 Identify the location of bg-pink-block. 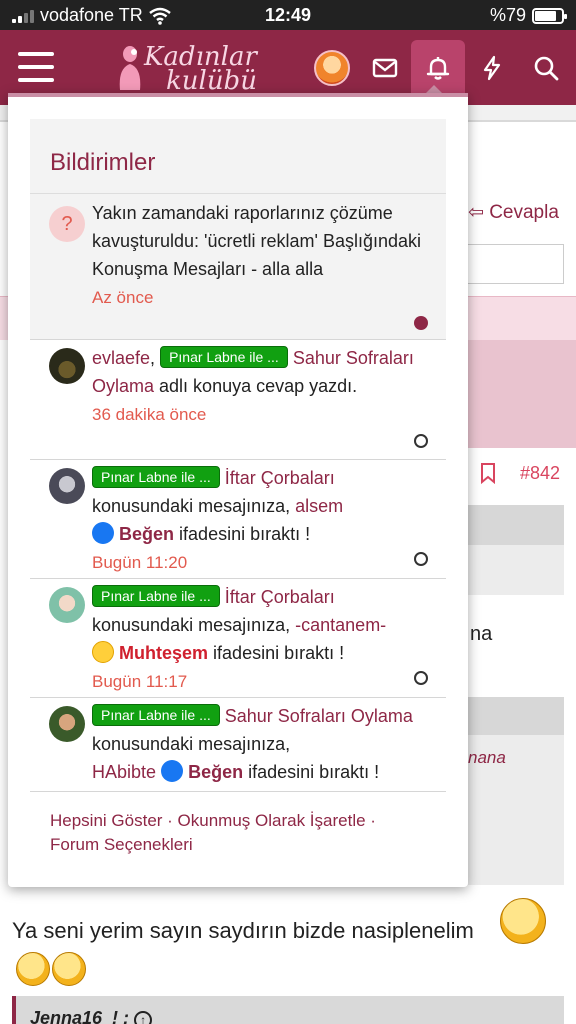
(522, 394).